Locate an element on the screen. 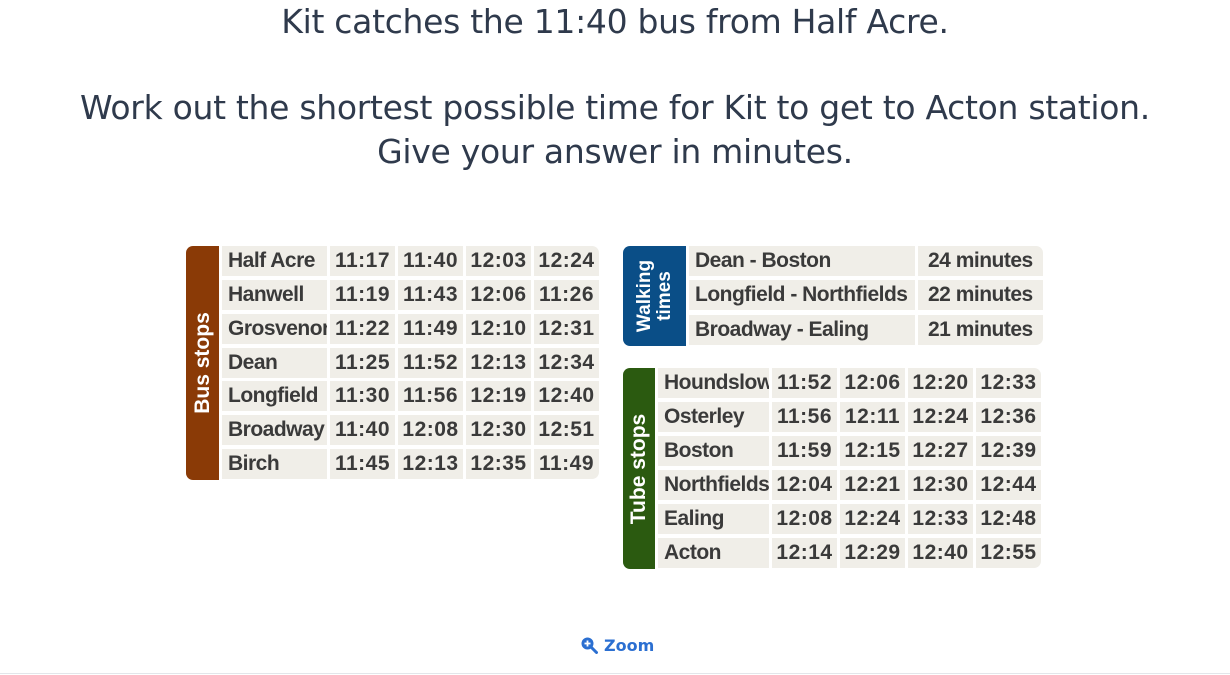 This screenshot has width=1230, height=675. zoom-button: Zoom is located at coordinates (617, 645).